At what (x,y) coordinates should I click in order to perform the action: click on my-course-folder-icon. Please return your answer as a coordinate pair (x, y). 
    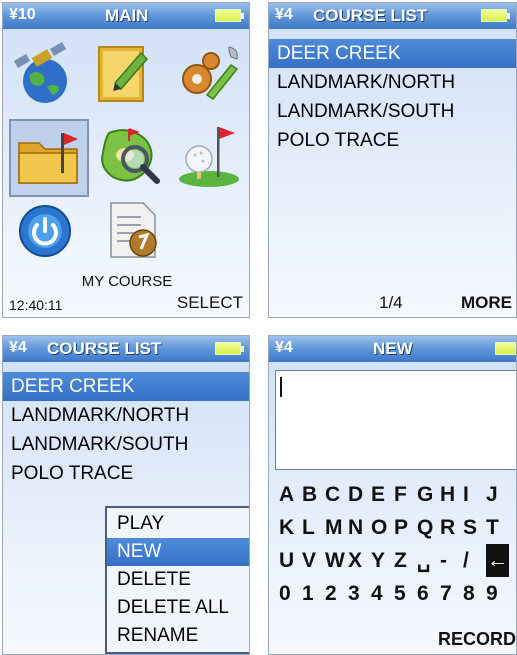
    Looking at the image, I should click on (49, 158).